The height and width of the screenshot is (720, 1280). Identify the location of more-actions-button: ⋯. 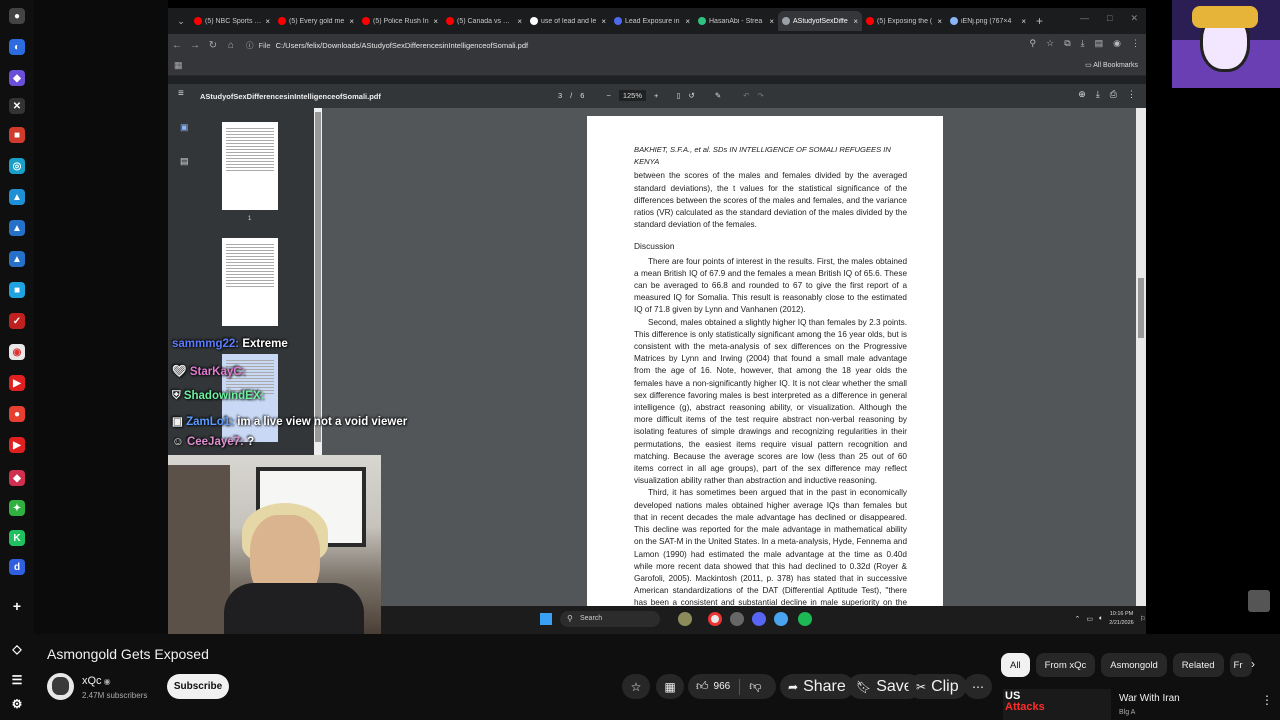
(978, 686).